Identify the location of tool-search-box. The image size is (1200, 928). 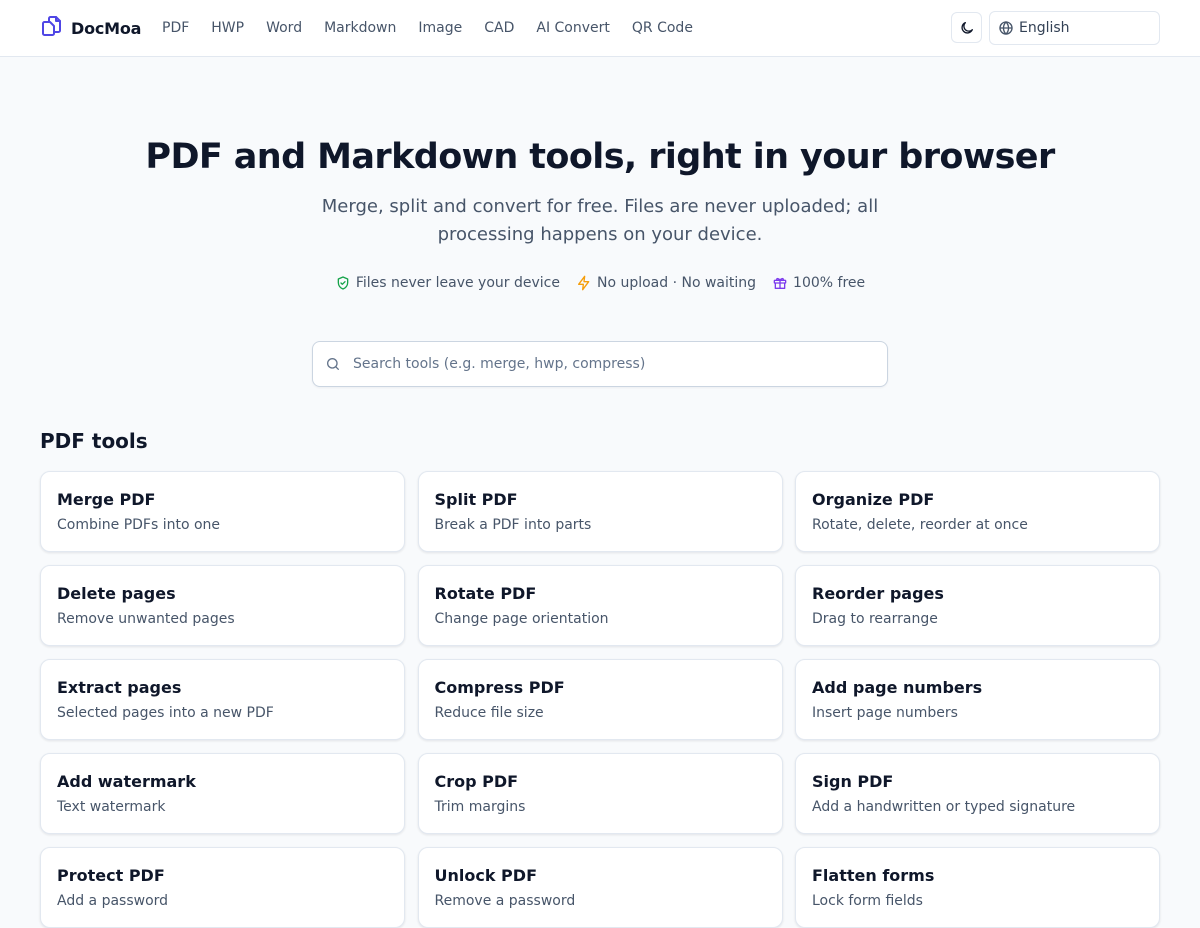
(600, 364).